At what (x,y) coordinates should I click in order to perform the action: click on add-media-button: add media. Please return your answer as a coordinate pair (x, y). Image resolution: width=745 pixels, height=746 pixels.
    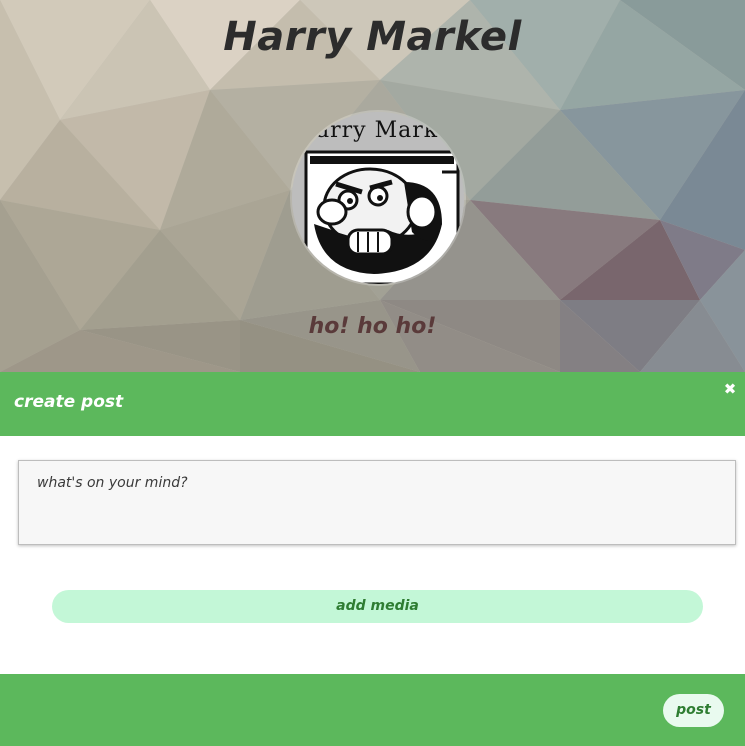
    Looking at the image, I should click on (377, 606).